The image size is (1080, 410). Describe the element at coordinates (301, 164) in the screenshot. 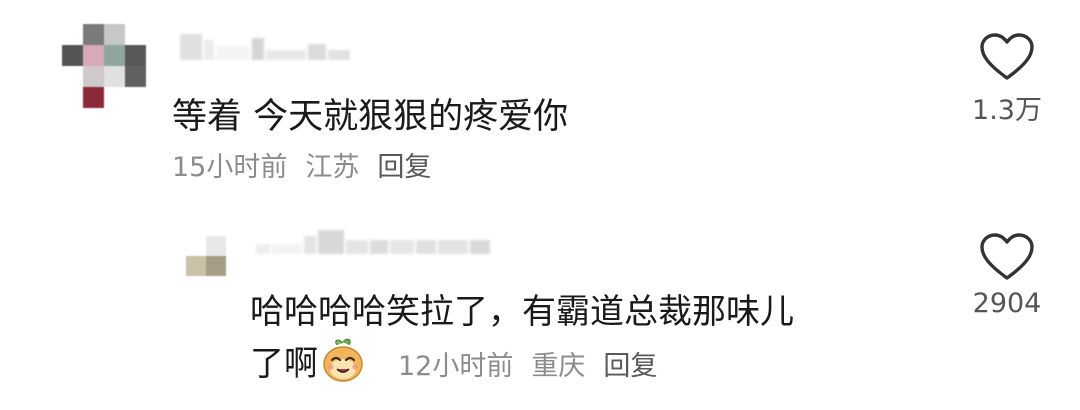

I see `comment-meta: 15小时前 江苏 回复` at that location.